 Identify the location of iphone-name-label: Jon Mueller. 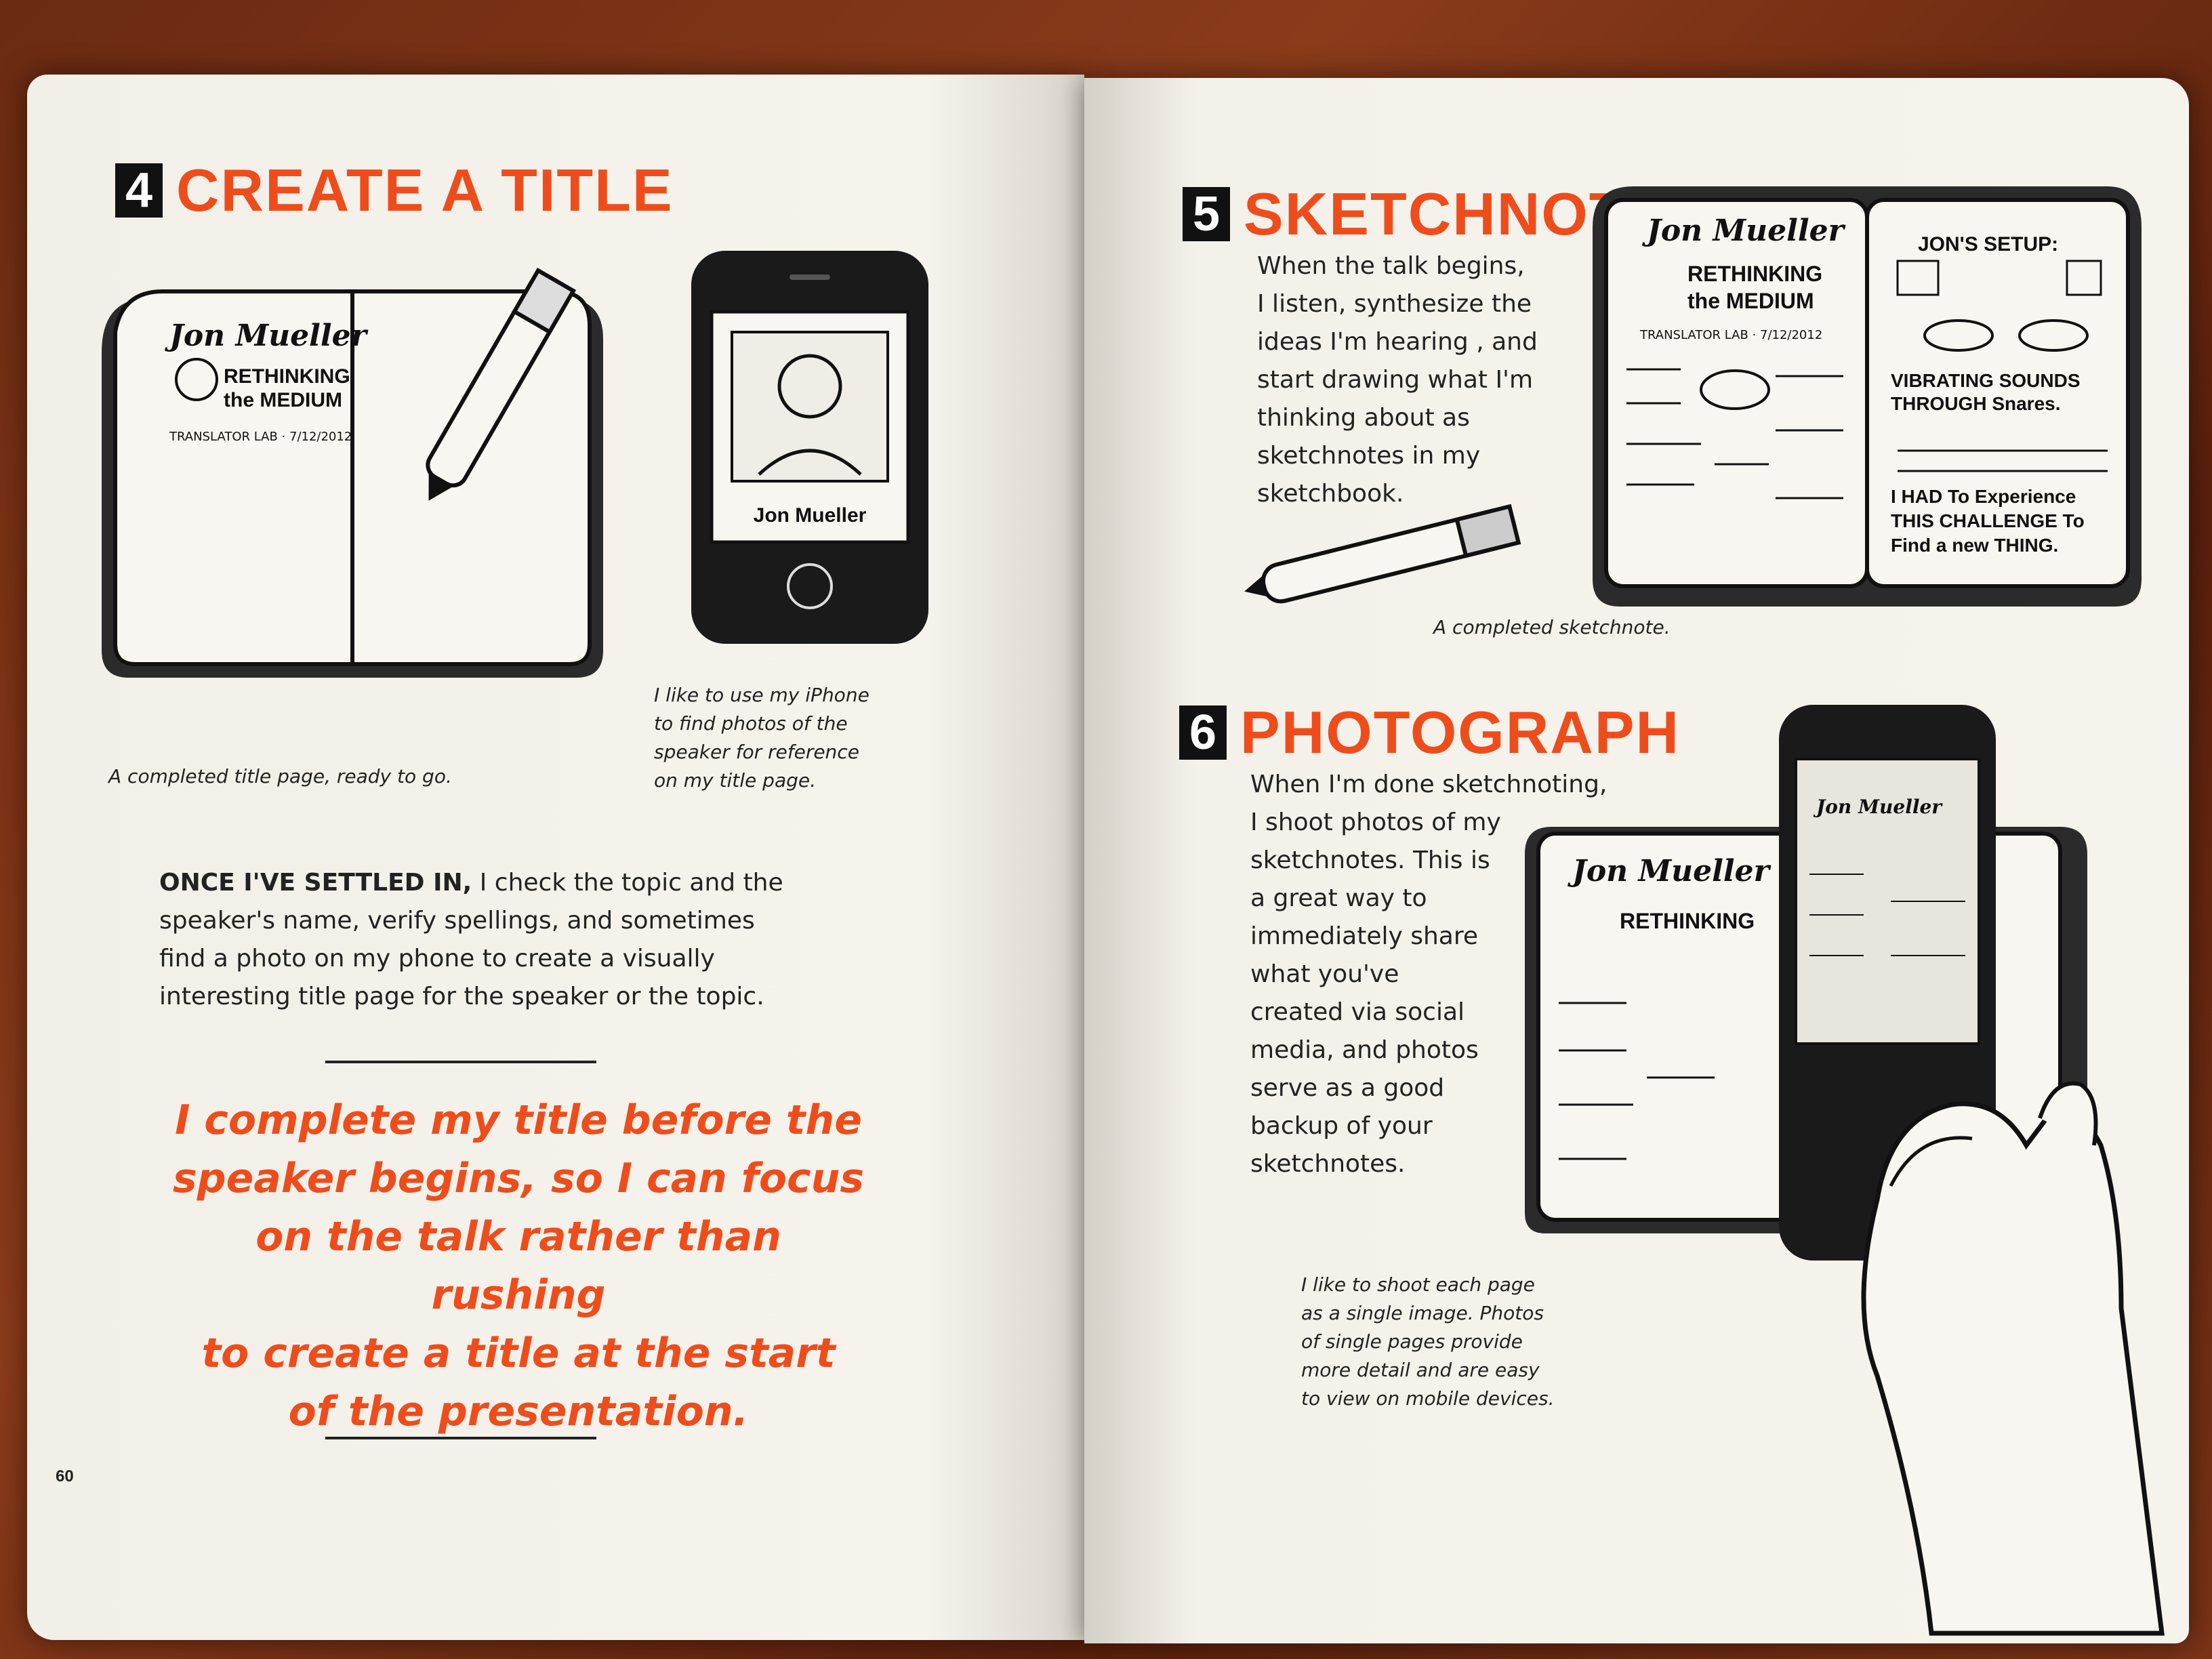
(811, 515).